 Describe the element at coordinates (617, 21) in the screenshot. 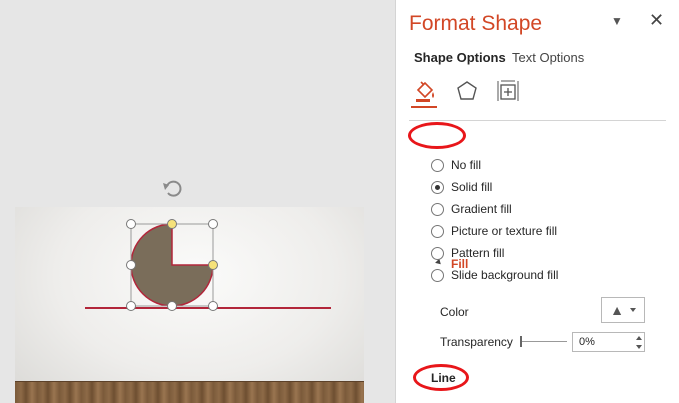

I see `pane-options-dropdown-icon: ▼` at that location.